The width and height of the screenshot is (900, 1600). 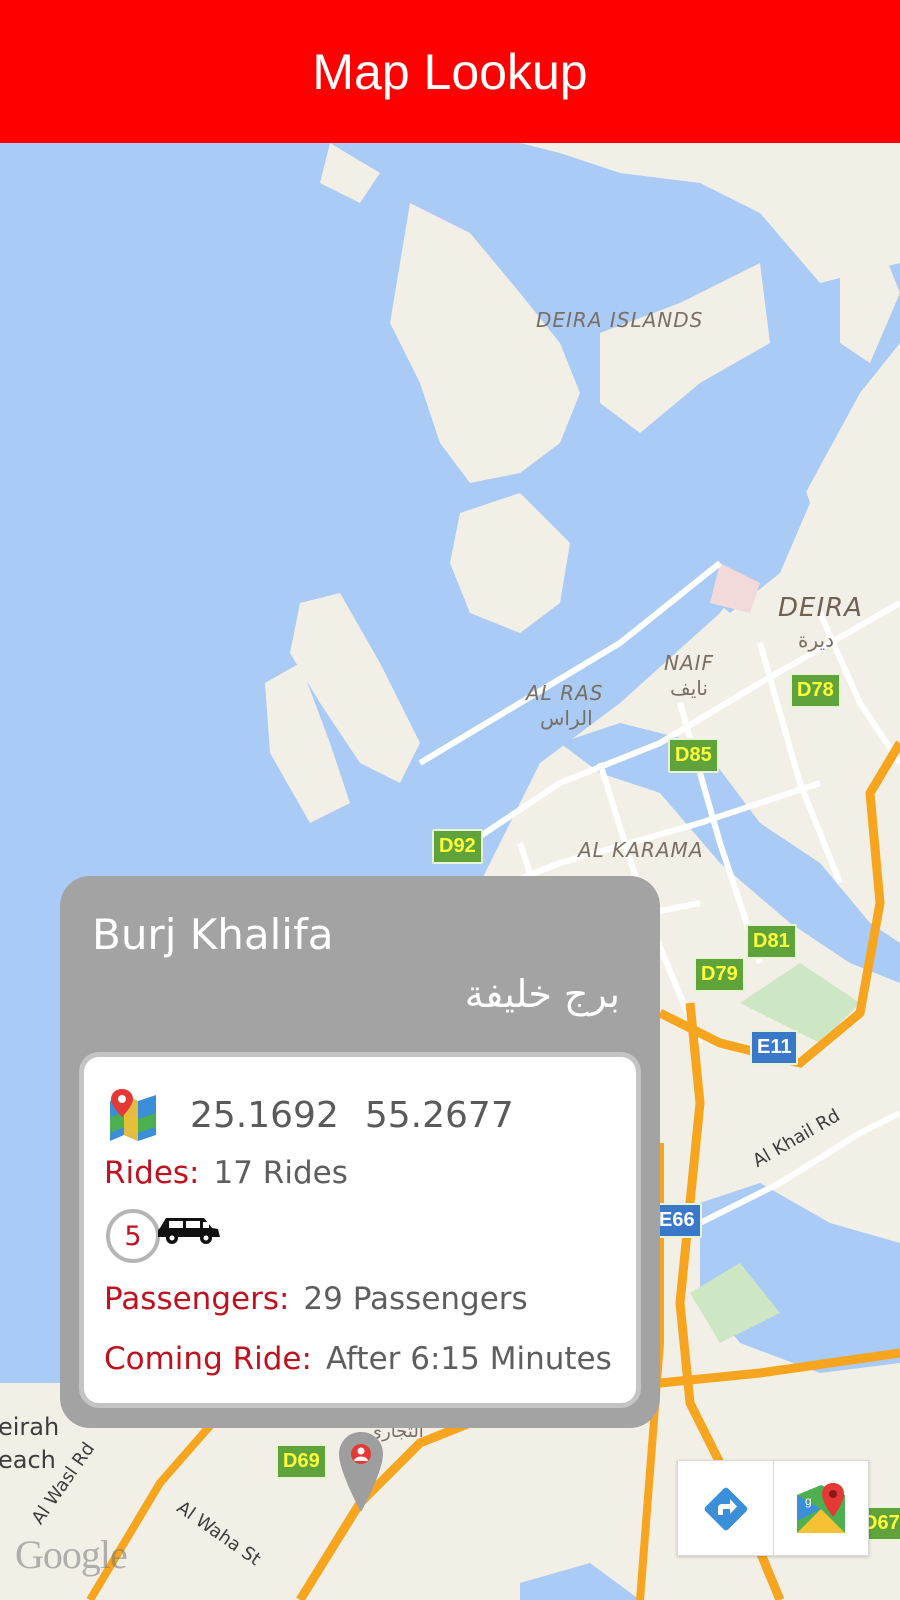 I want to click on app-header: Map Lookup, so click(x=450, y=71).